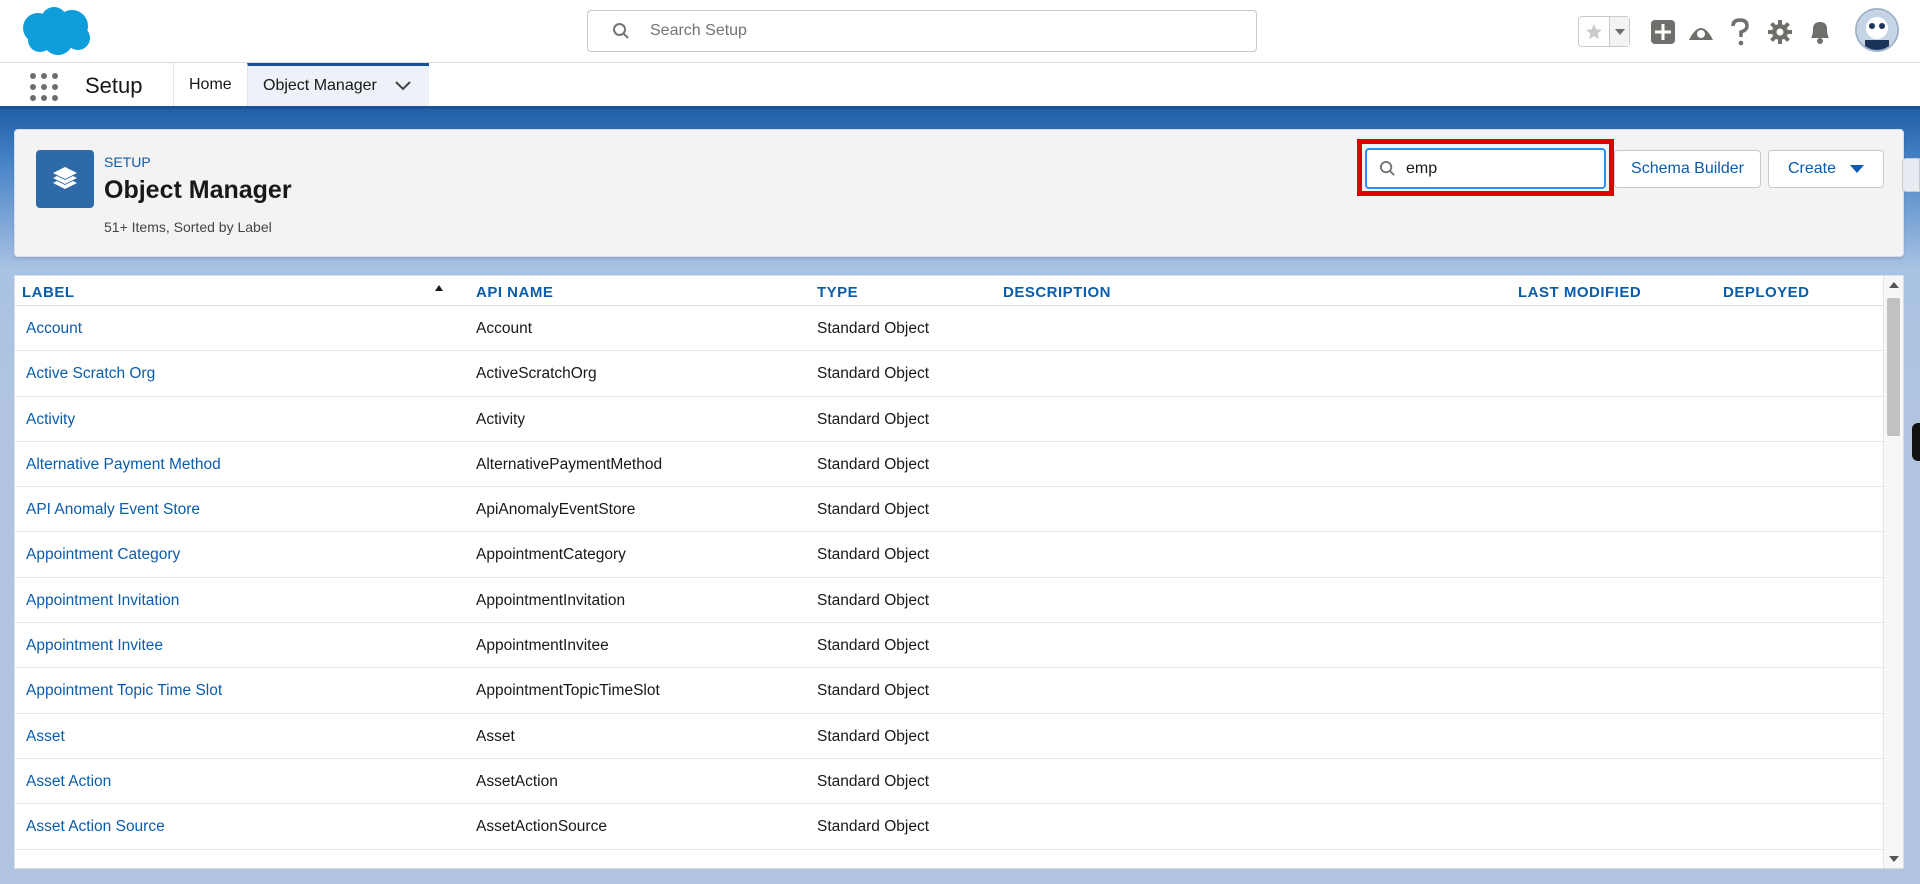 The height and width of the screenshot is (884, 1920). I want to click on row-label-link: Asset, so click(45, 737).